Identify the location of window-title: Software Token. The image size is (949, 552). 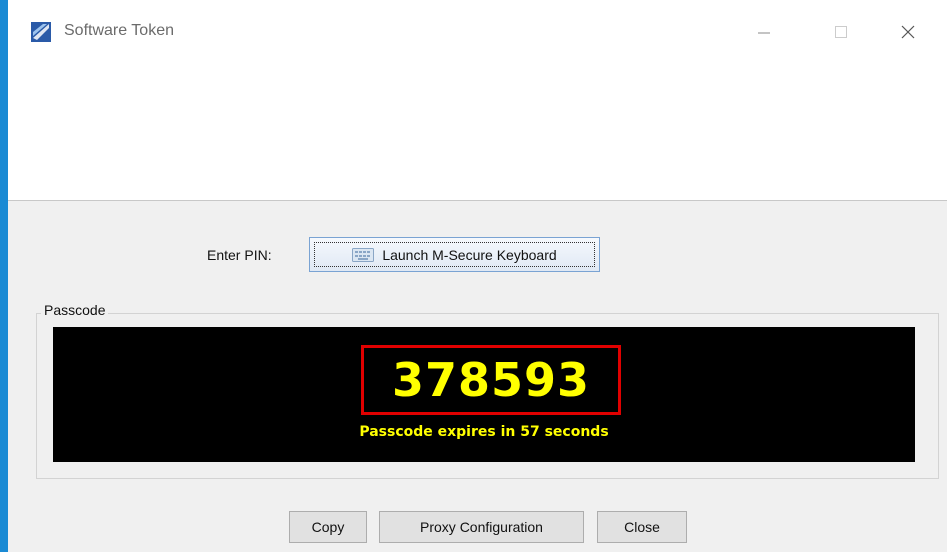
(119, 30).